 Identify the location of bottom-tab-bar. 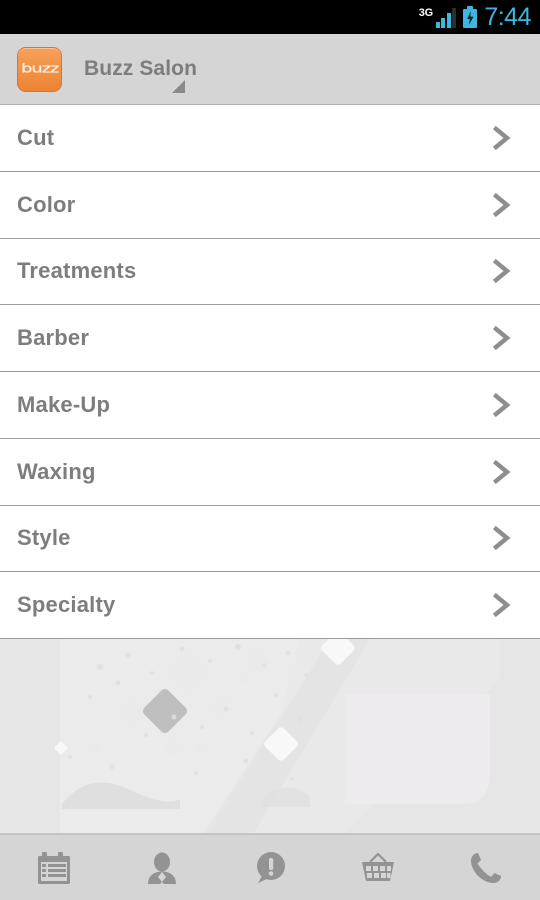
(270, 867).